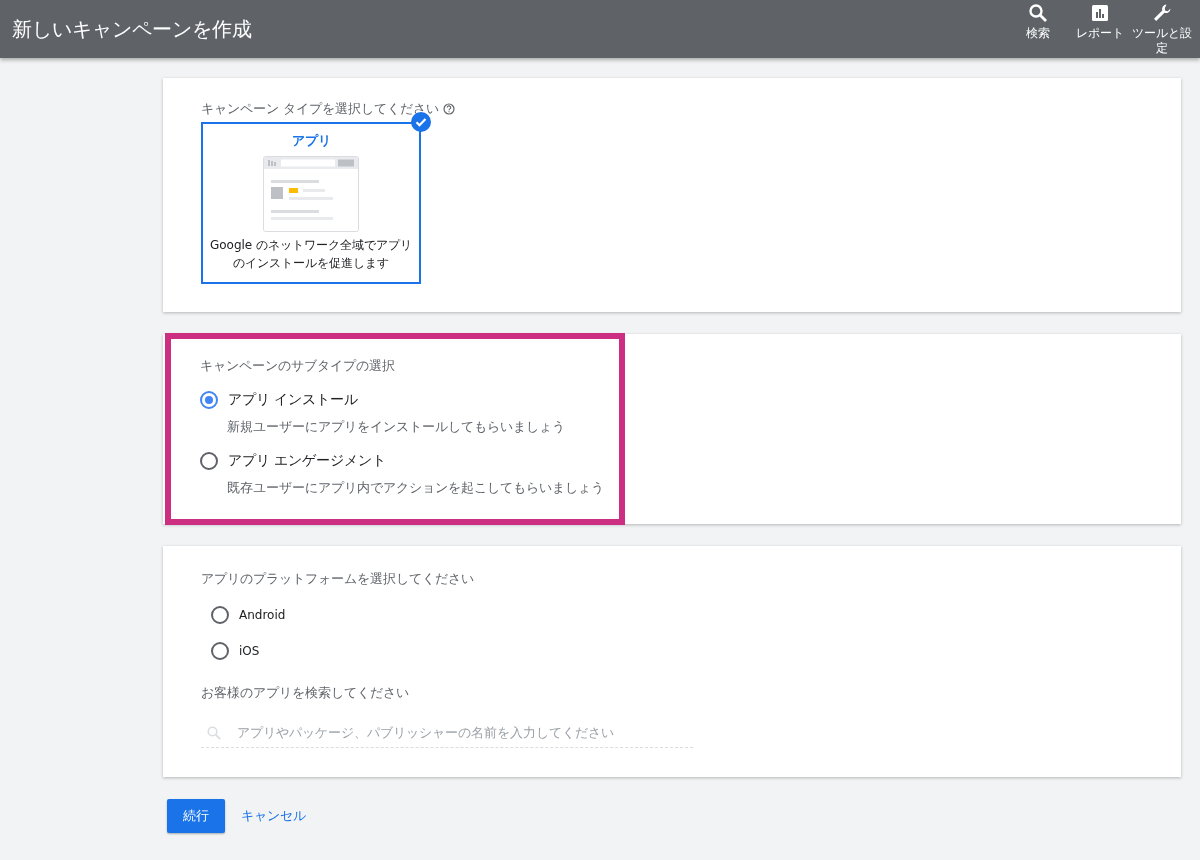  What do you see at coordinates (338, 579) in the screenshot?
I see `section-label: アプリのプラットフォームを選択してください` at bounding box center [338, 579].